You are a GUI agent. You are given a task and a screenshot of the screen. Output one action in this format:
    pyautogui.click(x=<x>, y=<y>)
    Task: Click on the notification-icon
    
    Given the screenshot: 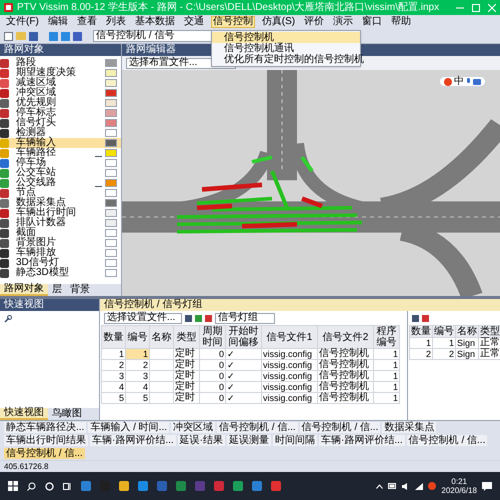 What is the action you would take?
    pyautogui.click(x=487, y=486)
    